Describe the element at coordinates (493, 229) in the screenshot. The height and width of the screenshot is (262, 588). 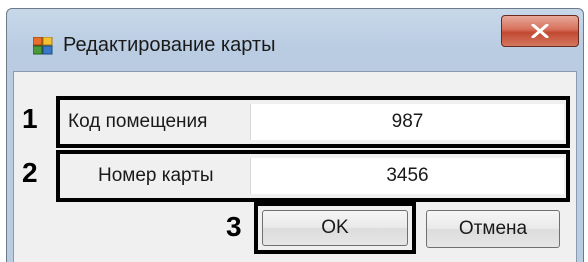
I see `cancel-button: Отмена` at that location.